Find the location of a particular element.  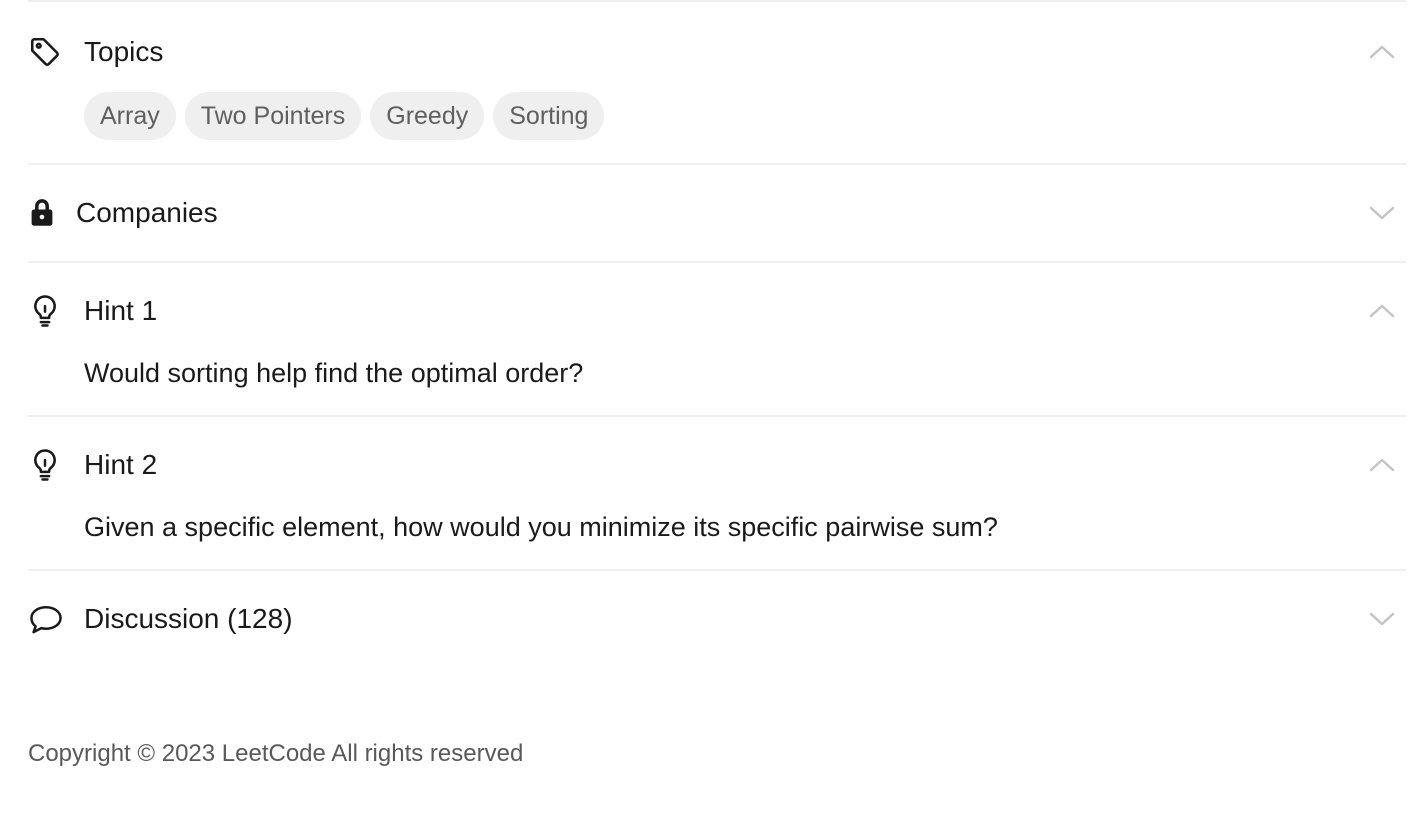

lock-icon is located at coordinates (52, 213).